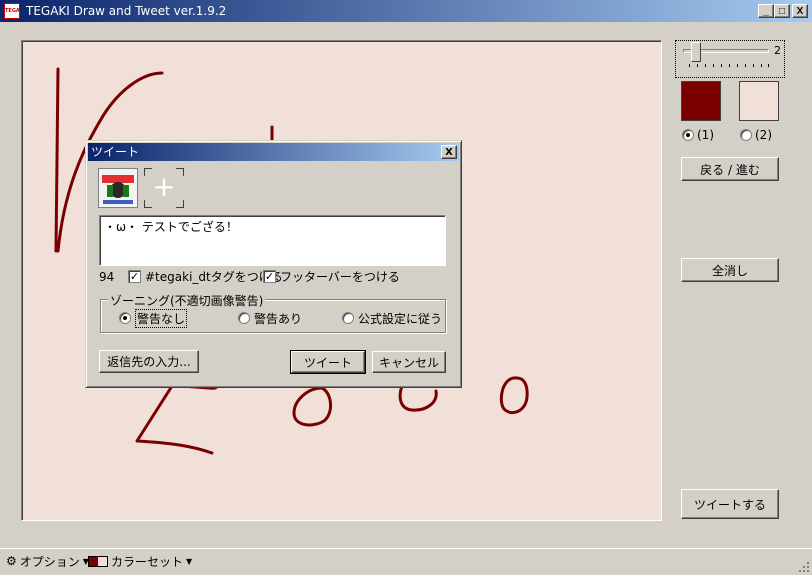  I want to click on slider-ticks, so click(729, 65).